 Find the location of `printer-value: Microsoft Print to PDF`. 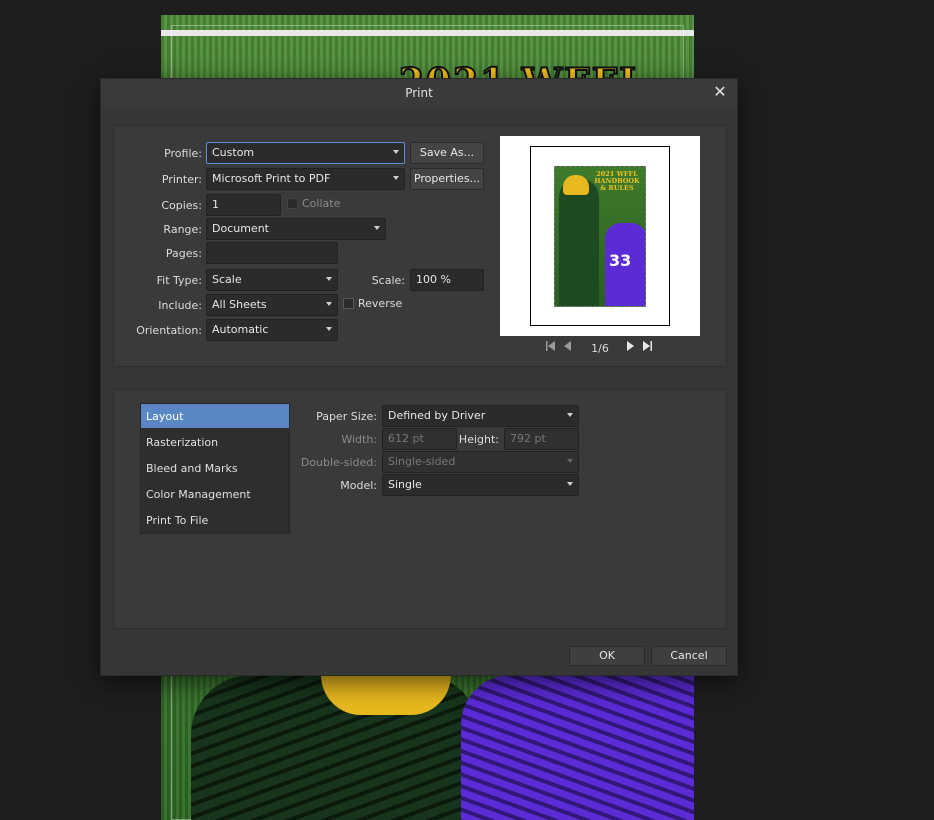

printer-value: Microsoft Print to PDF is located at coordinates (271, 178).